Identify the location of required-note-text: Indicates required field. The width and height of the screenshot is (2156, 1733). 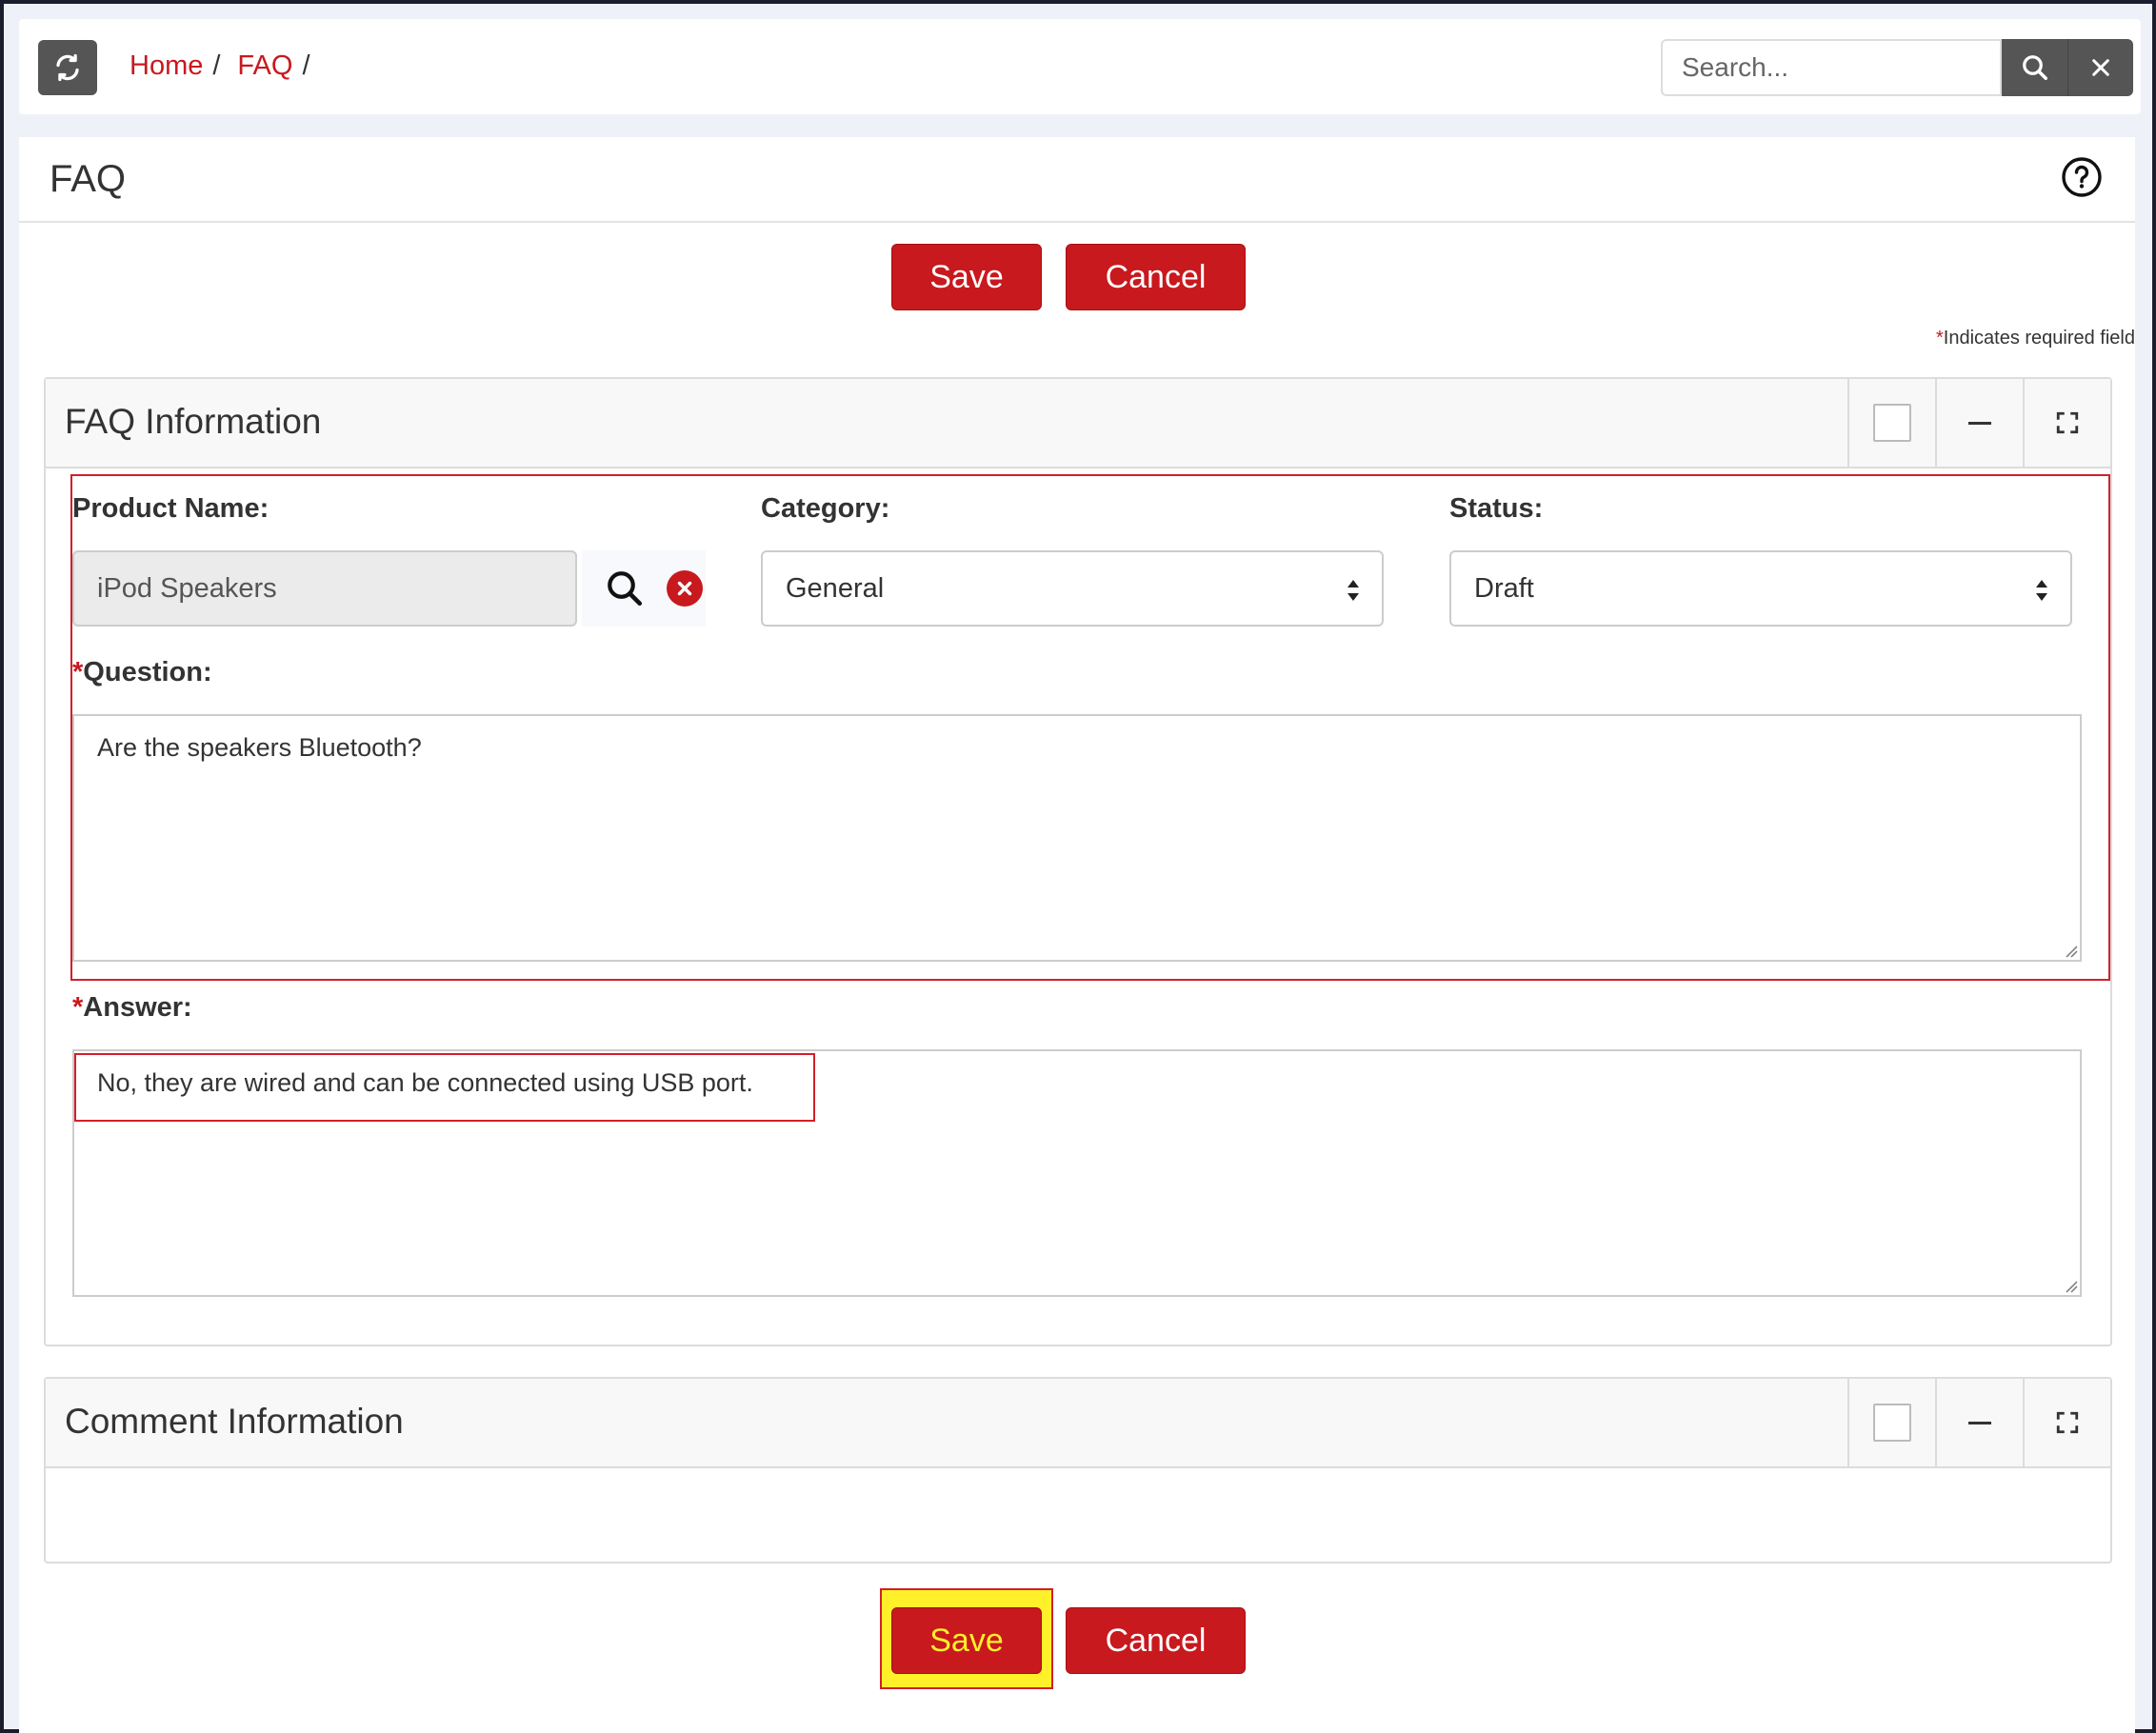
(2039, 338).